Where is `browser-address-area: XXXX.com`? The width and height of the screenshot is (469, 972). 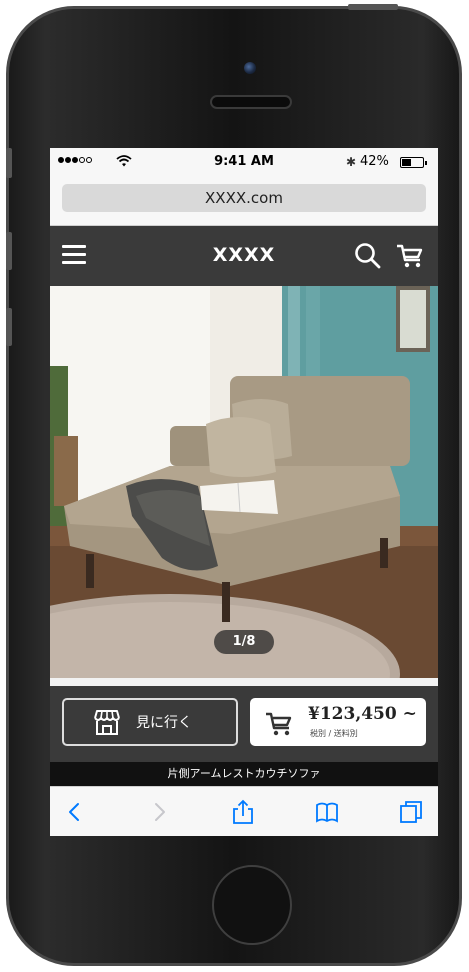
browser-address-area: XXXX.com is located at coordinates (244, 201).